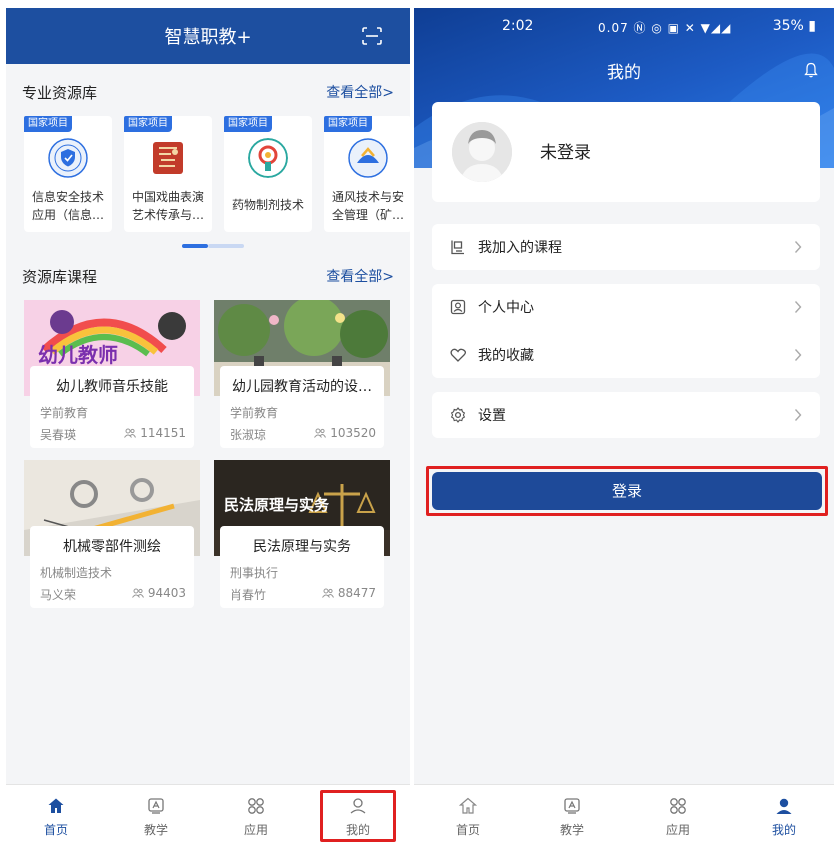 The width and height of the screenshot is (834, 843). Describe the element at coordinates (112, 407) in the screenshot. I see `course-info: 幼儿教师音乐技能 学前教育 吴春瑛 114151` at that location.